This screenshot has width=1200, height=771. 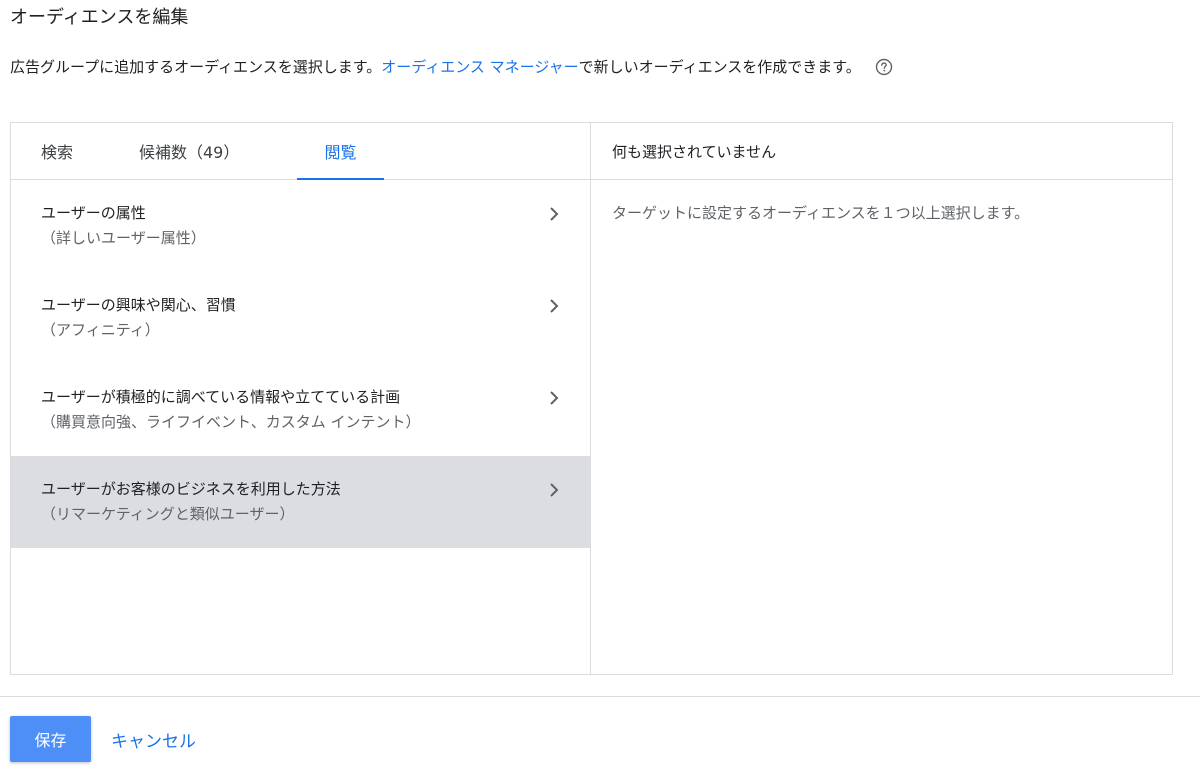 What do you see at coordinates (821, 213) in the screenshot?
I see `selection-empty-message: ターゲットに設定するオーディエンスを１つ以上選択します。` at bounding box center [821, 213].